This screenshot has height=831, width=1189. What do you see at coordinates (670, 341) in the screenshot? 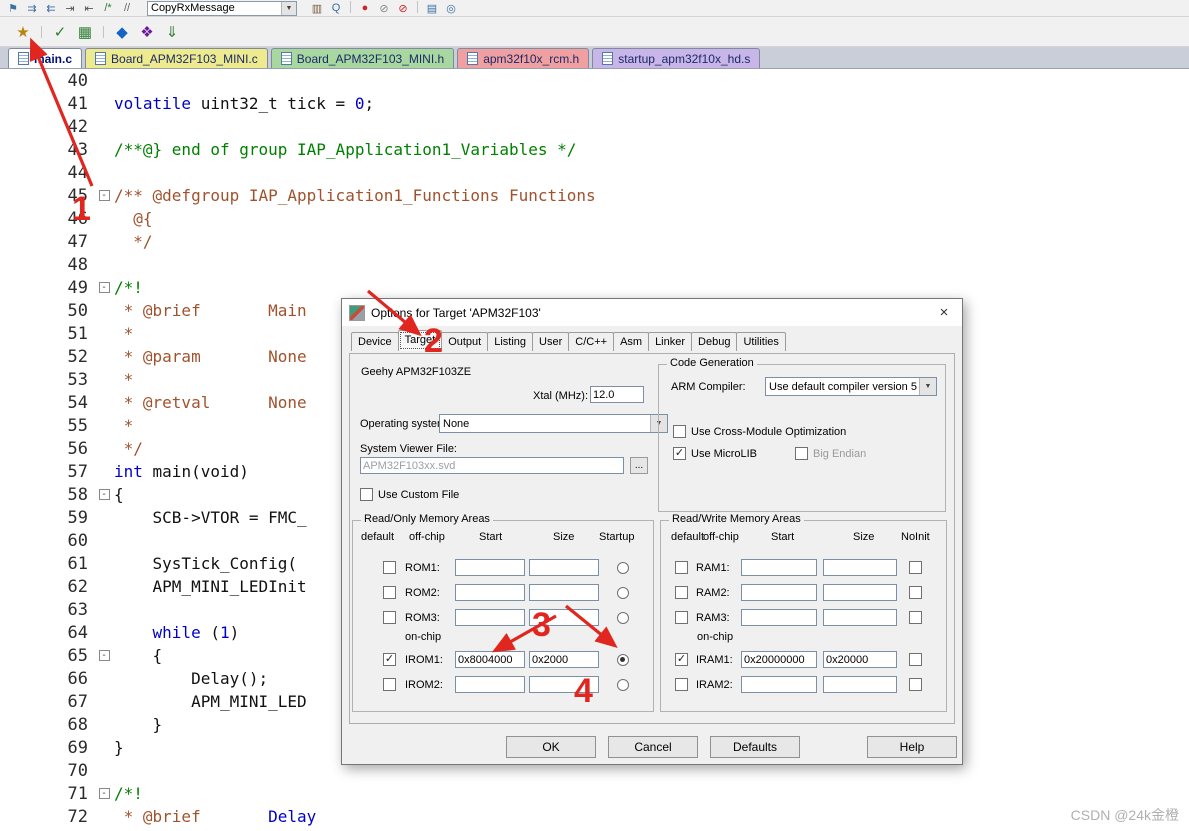
I see `dialog-tab-linker: Linker` at bounding box center [670, 341].